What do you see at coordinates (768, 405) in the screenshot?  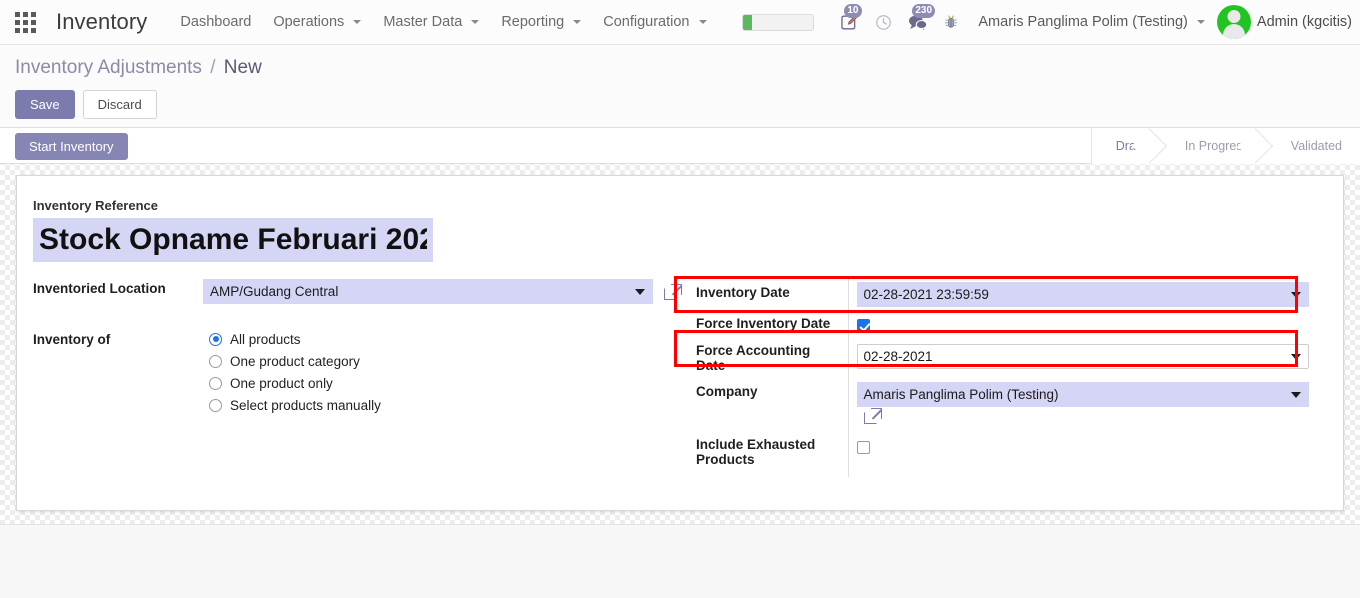 I see `company-label: Company` at bounding box center [768, 405].